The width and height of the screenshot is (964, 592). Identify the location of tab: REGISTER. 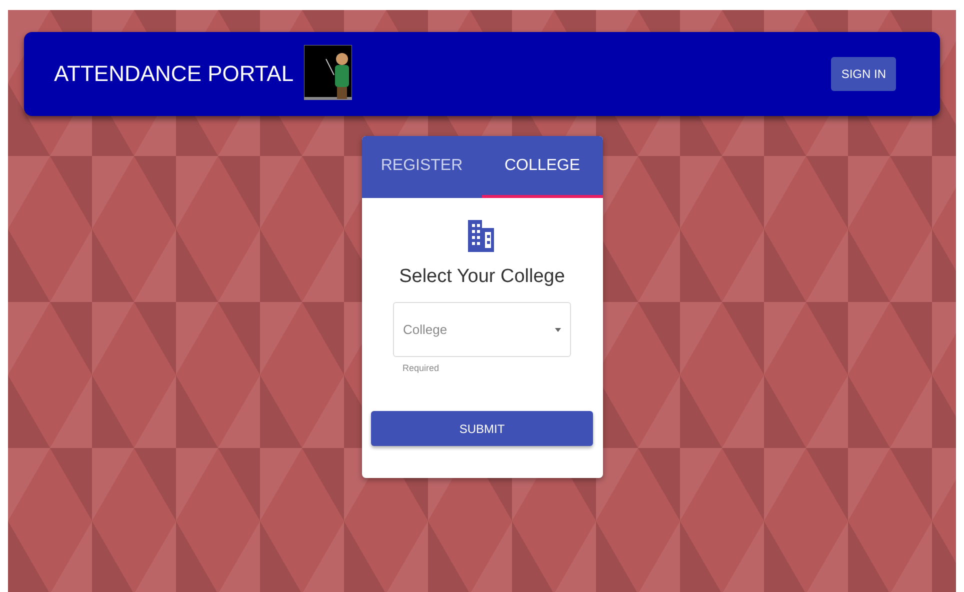
(422, 167).